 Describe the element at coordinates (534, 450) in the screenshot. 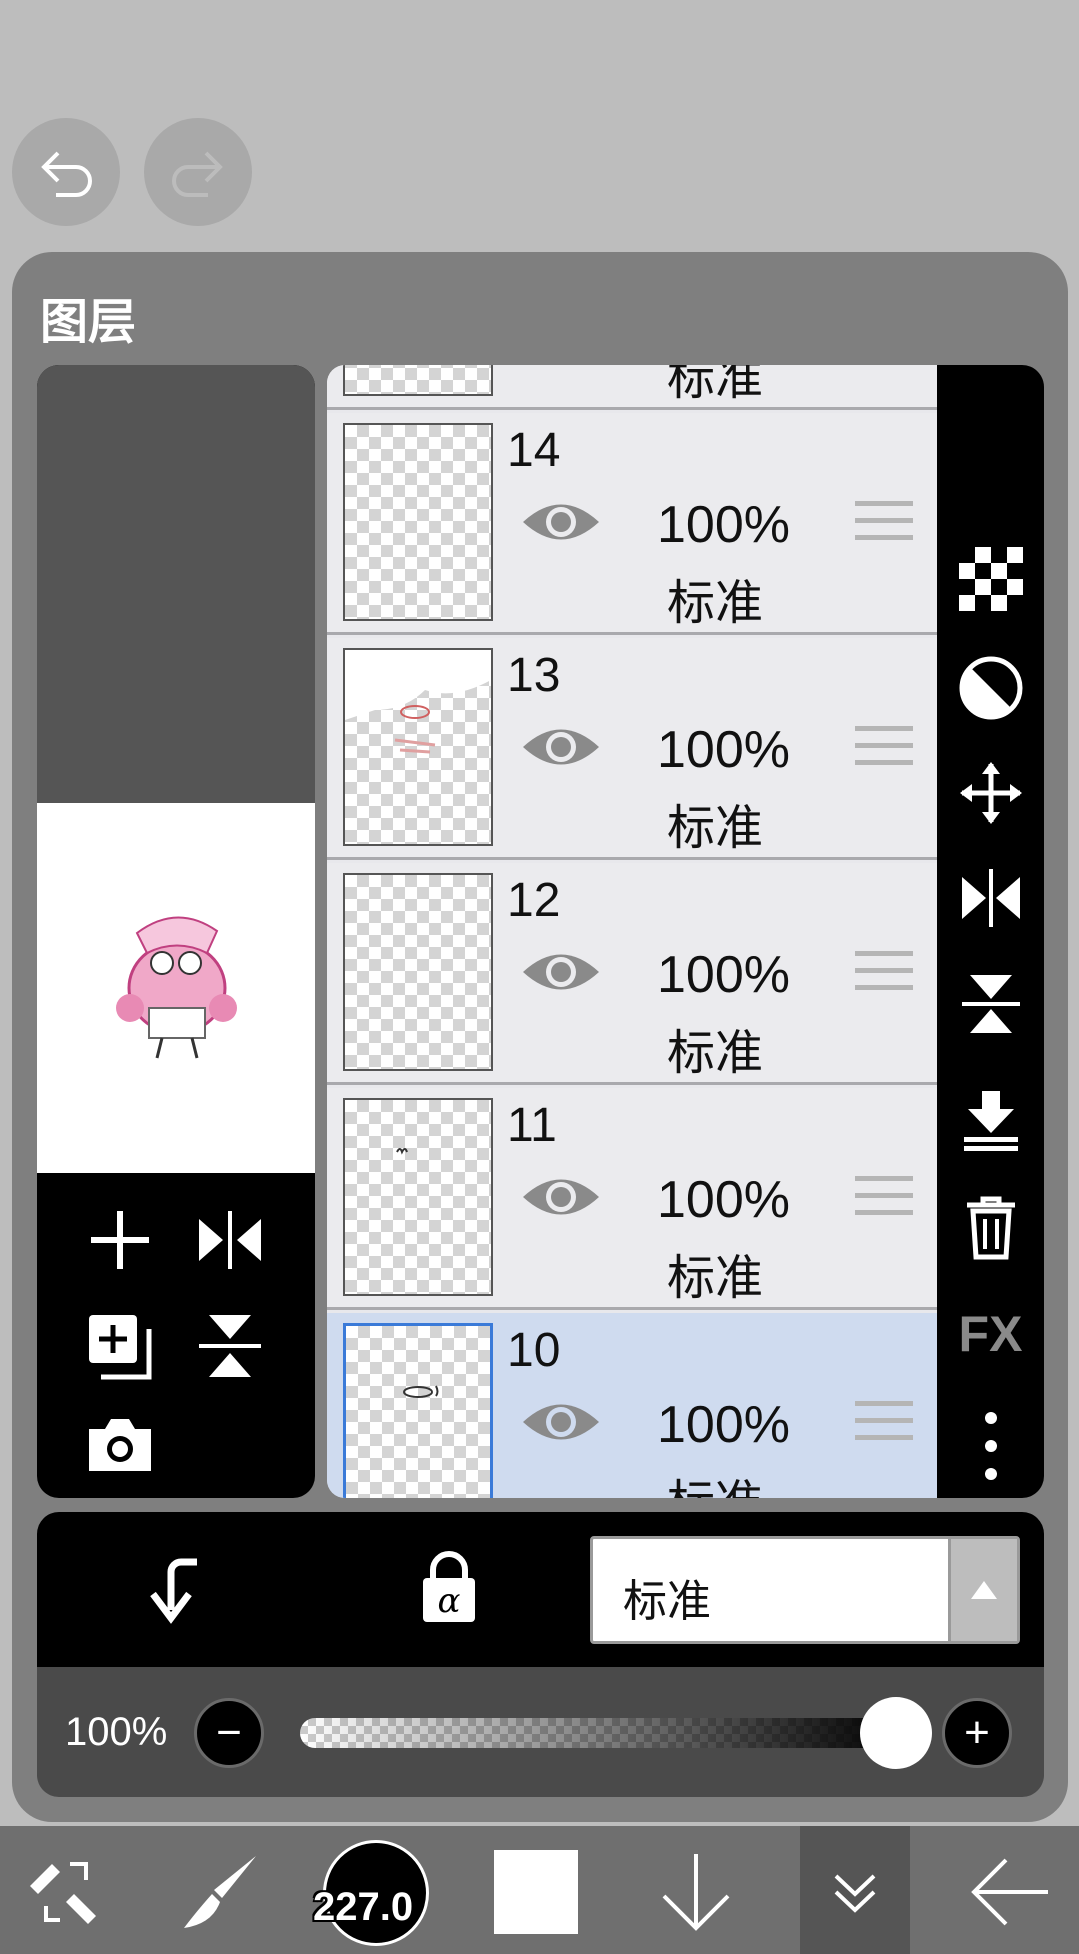

I see `layer-number: 14` at that location.